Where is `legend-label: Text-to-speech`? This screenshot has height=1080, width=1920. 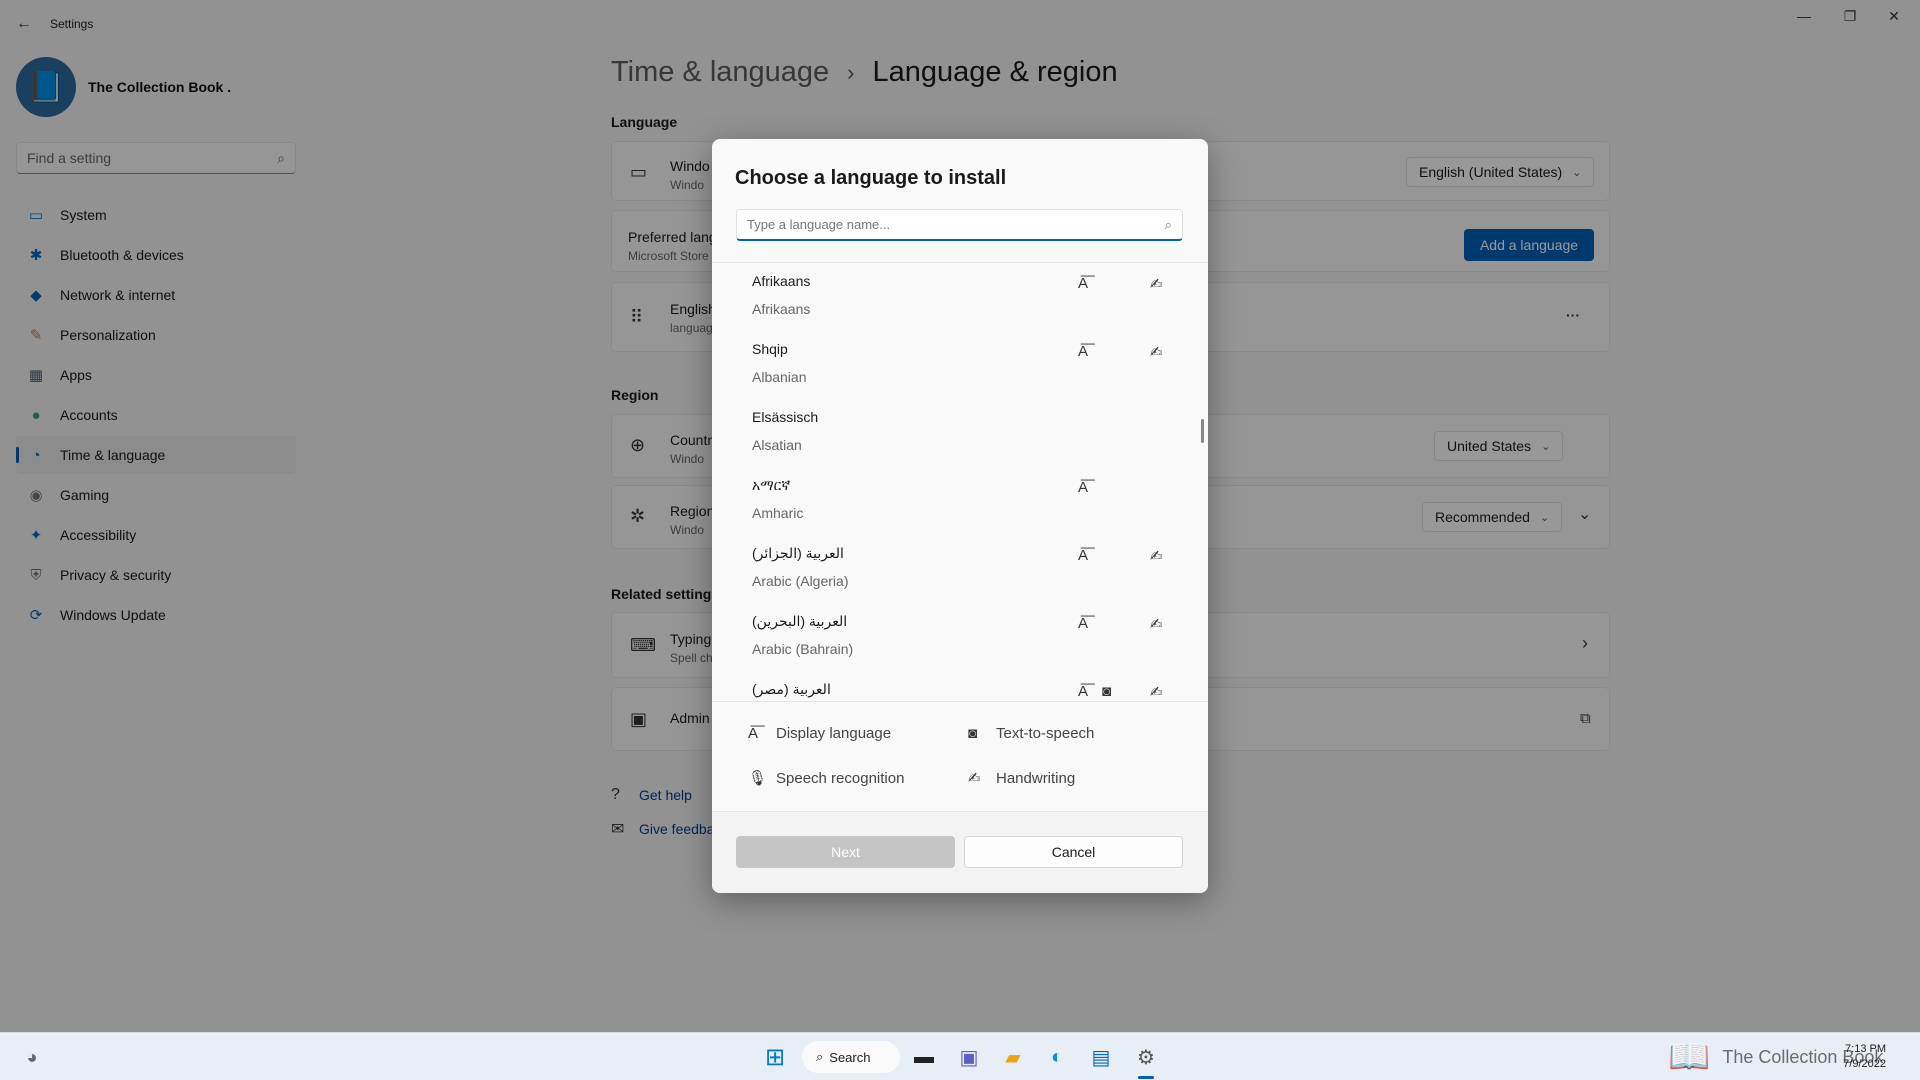
legend-label: Text-to-speech is located at coordinates (1045, 733).